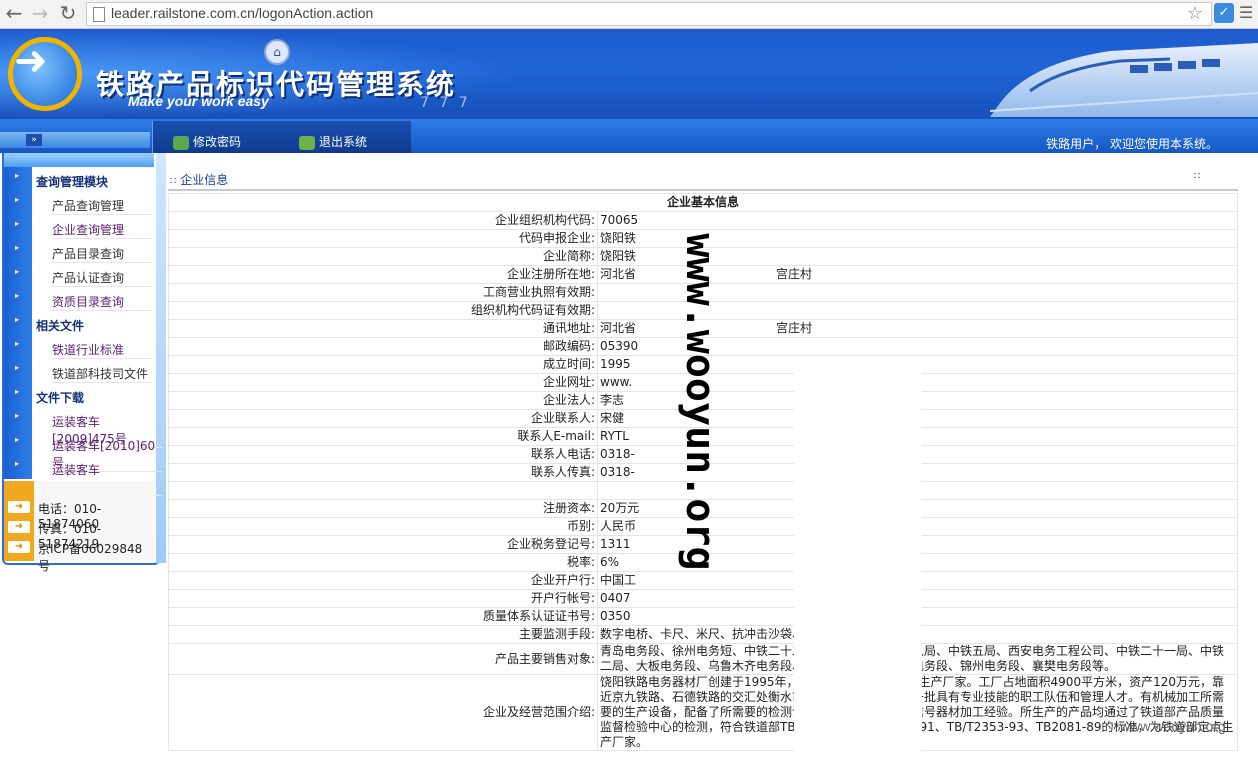 This screenshot has width=1258, height=763. What do you see at coordinates (383, 418) in the screenshot?
I see `field-label: 企业联系人:` at bounding box center [383, 418].